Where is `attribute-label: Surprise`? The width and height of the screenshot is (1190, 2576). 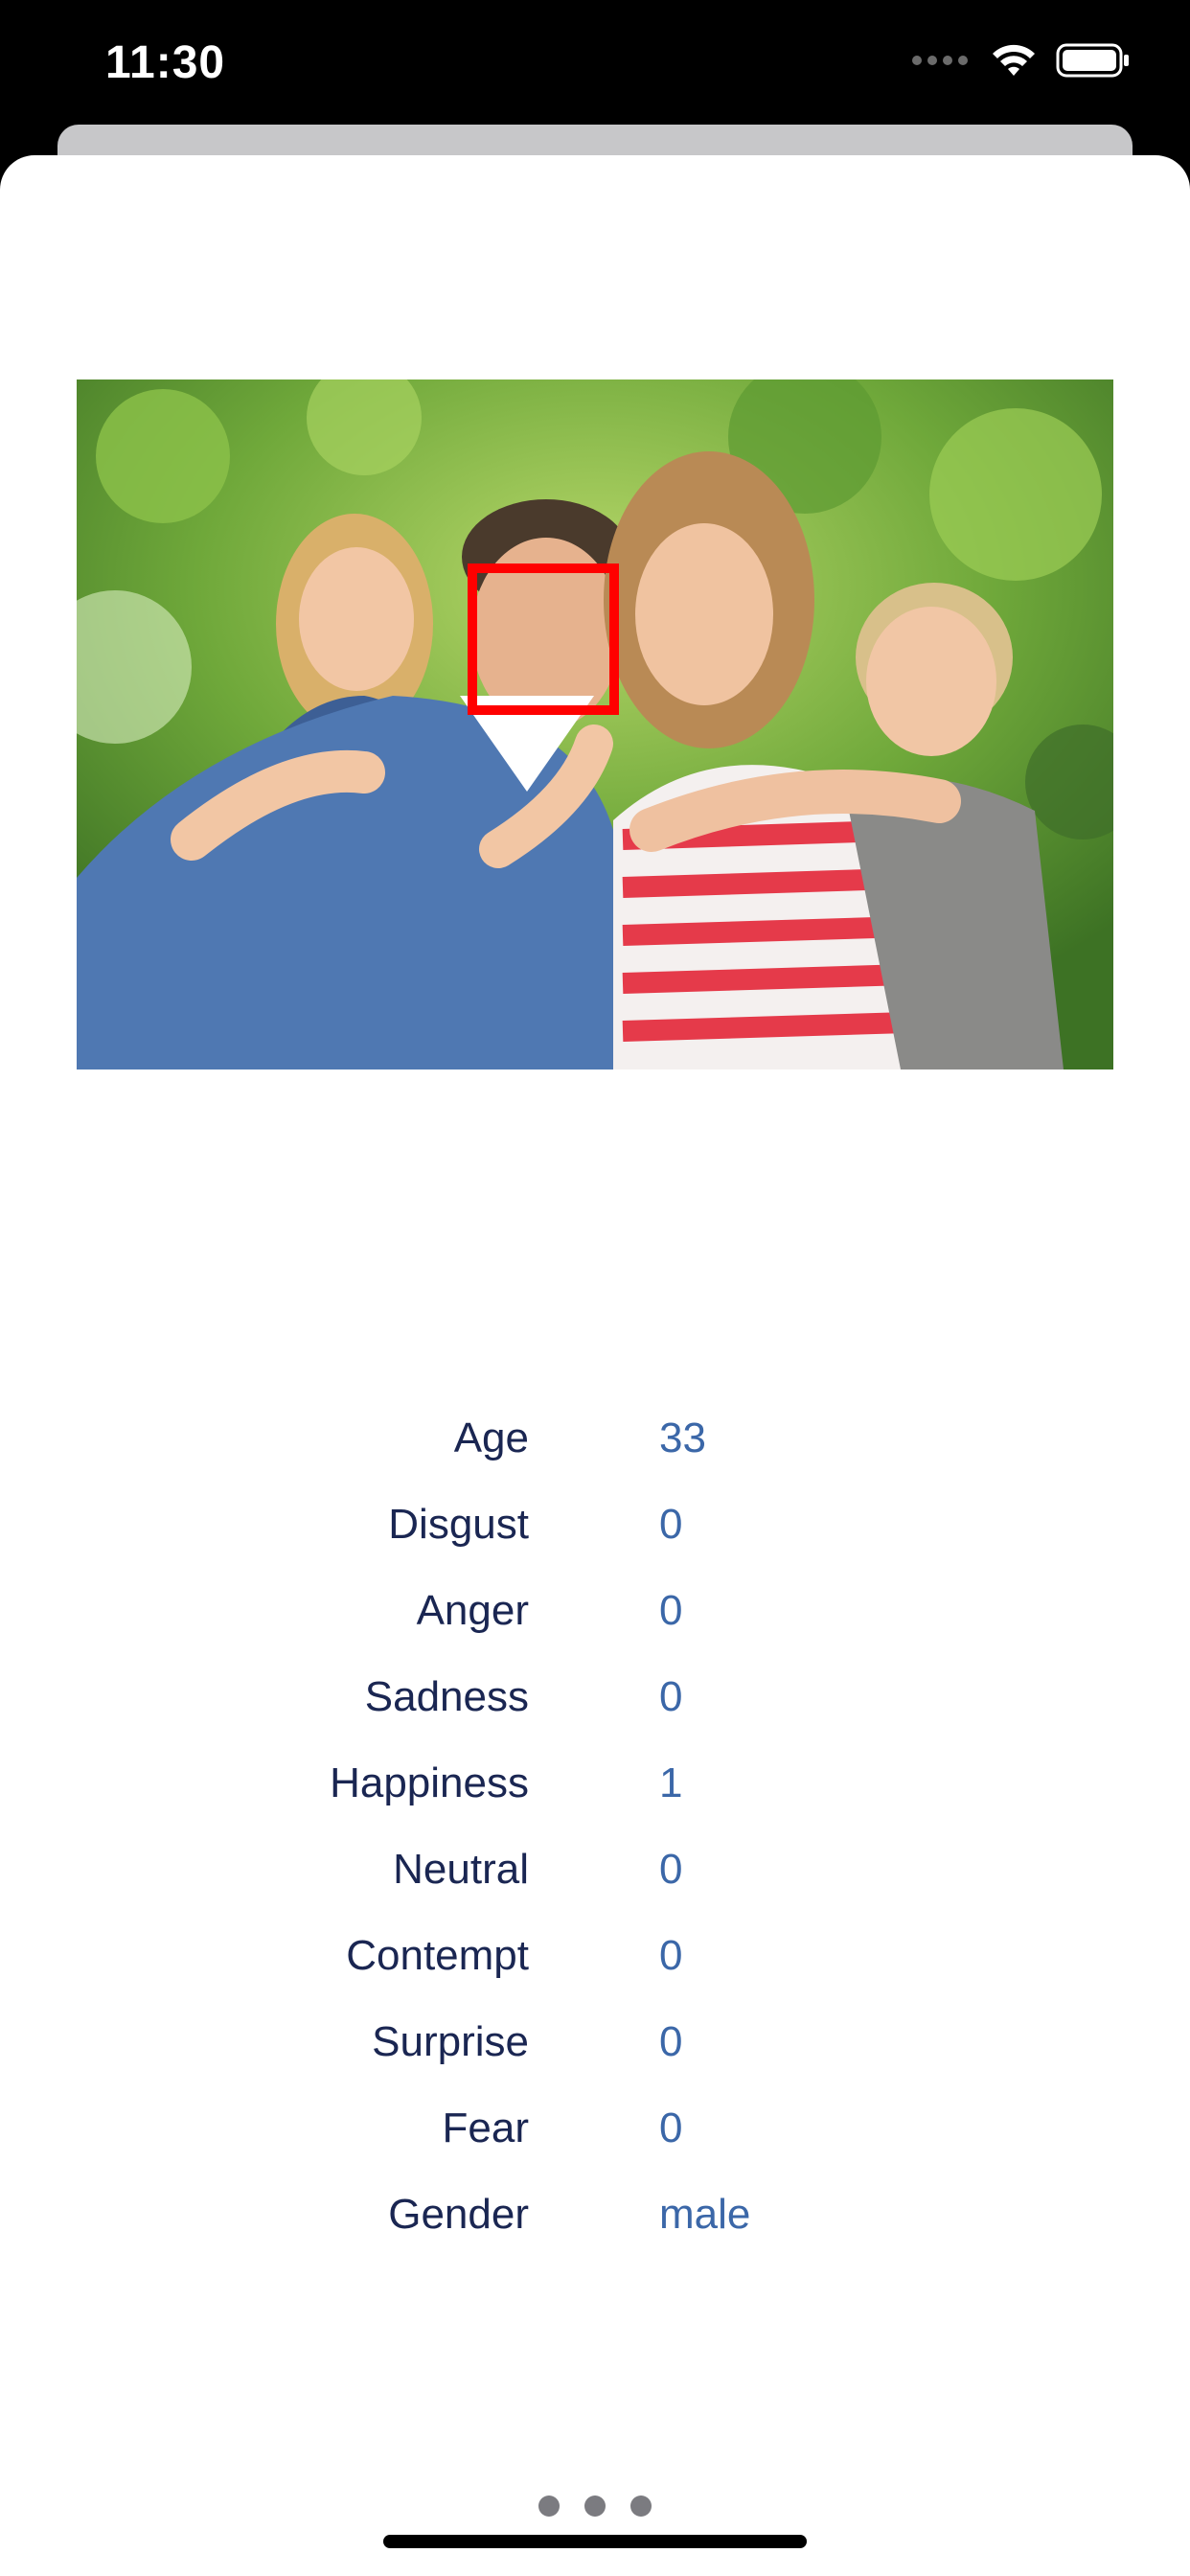
attribute-label: Surprise is located at coordinates (451, 2042).